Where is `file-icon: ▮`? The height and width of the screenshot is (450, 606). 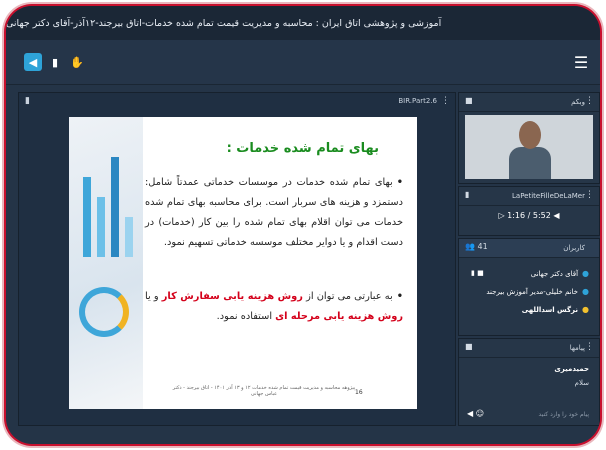
file-icon: ▮ is located at coordinates (467, 194).